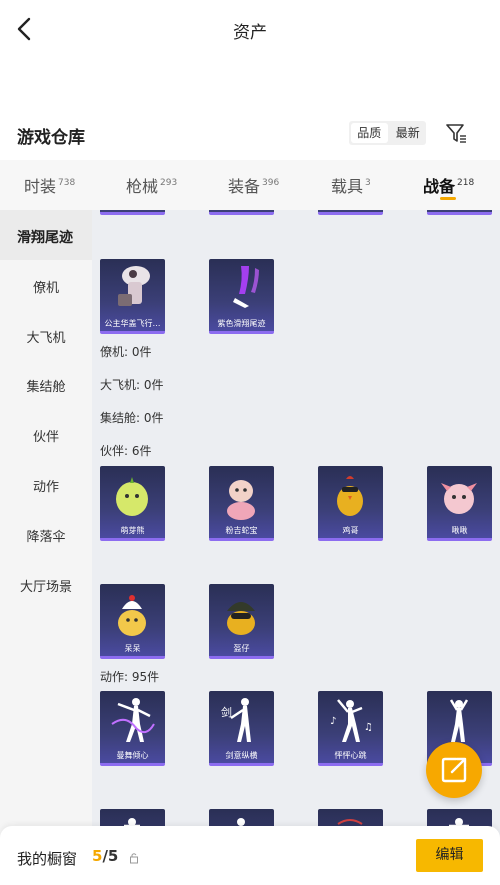 The width and height of the screenshot is (500, 885). I want to click on filter-icon, so click(456, 133).